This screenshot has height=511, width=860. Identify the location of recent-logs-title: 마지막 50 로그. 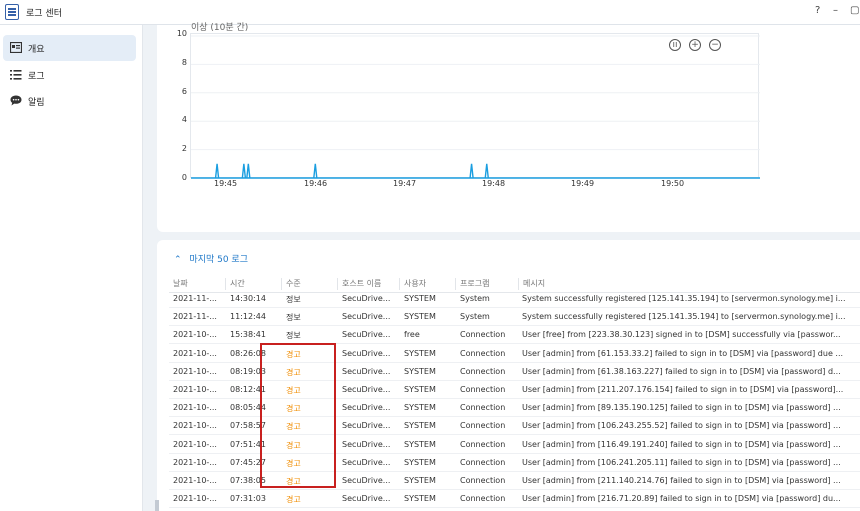
(218, 260).